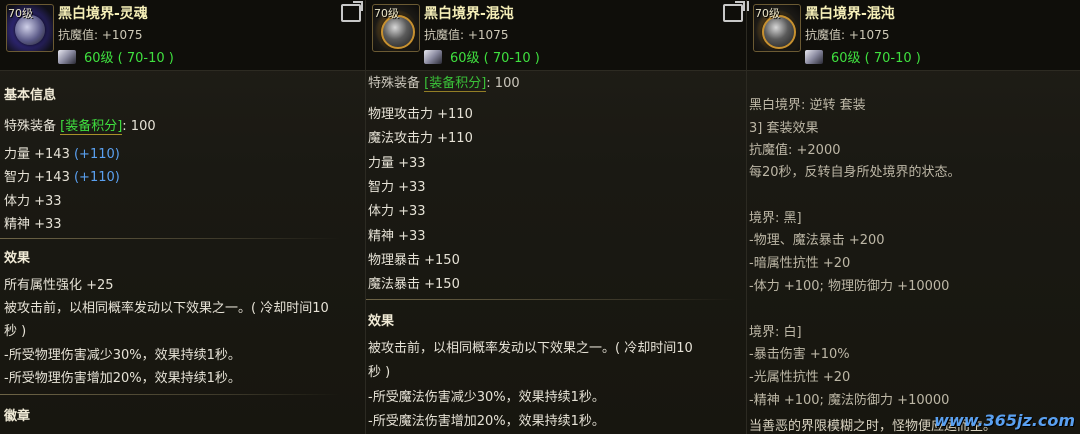 This screenshot has height=434, width=1080. Describe the element at coordinates (800, 263) in the screenshot. I see `set-line: -暗属性抗性 +20` at that location.